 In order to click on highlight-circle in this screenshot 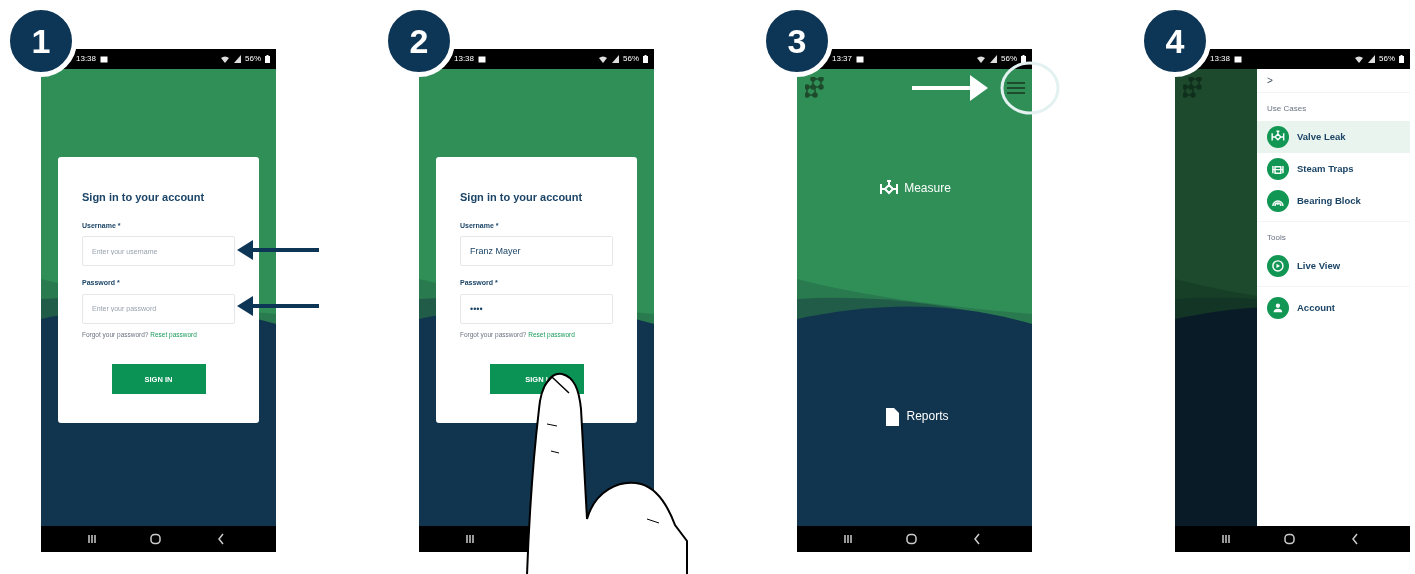, I will do `click(1030, 88)`.